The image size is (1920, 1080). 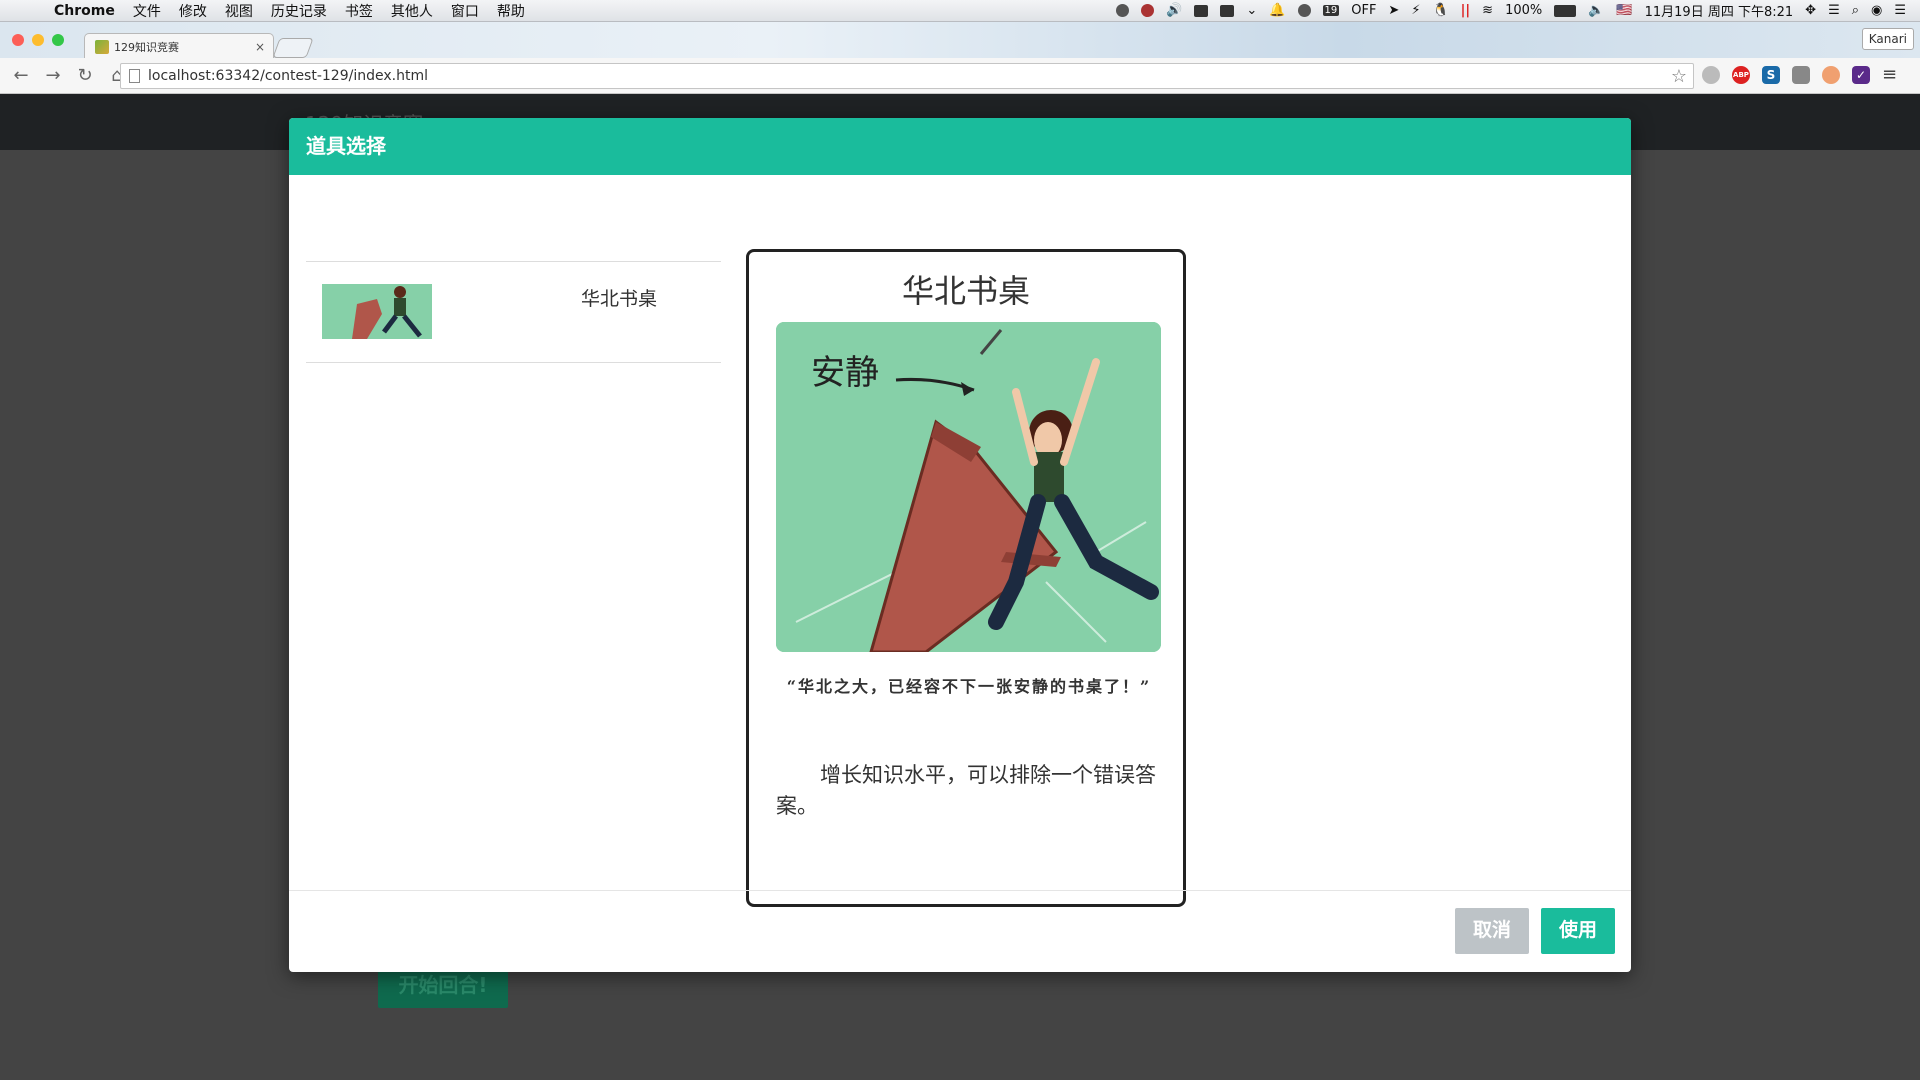 What do you see at coordinates (966, 790) in the screenshot?
I see `card-description: 增长知识水平，可以排除一个错误答案。` at bounding box center [966, 790].